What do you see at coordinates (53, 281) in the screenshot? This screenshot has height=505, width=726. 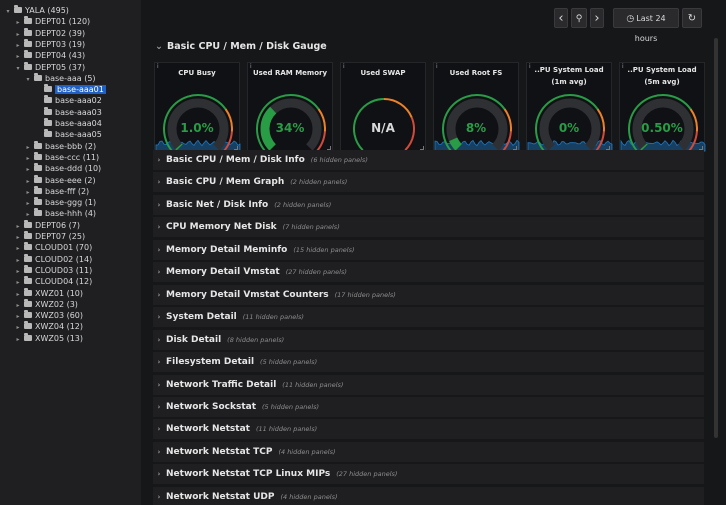 I see `tree-node: ▸ CLOUD04 (12)` at bounding box center [53, 281].